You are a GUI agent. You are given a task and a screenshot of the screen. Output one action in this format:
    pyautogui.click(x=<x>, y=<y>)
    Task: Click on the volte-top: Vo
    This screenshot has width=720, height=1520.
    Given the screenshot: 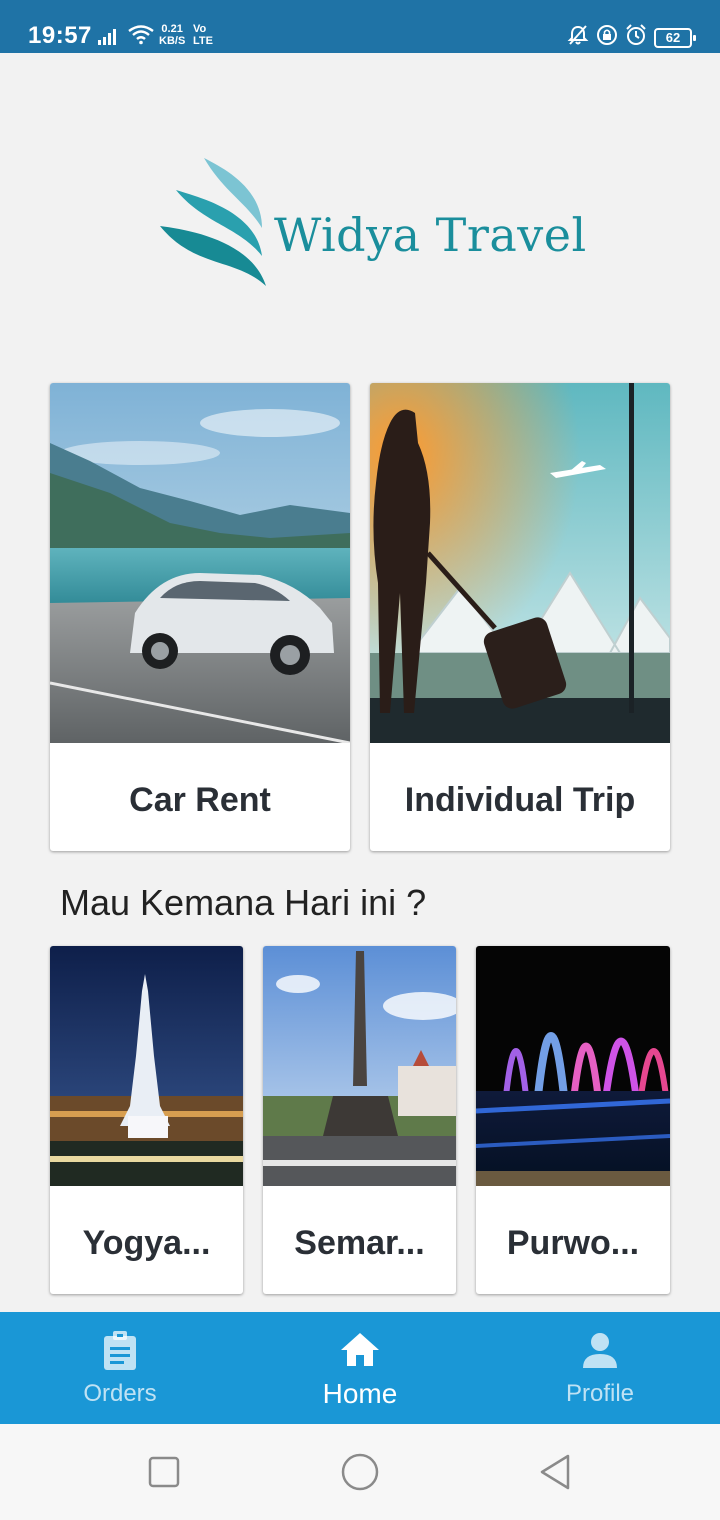 What is the action you would take?
    pyautogui.click(x=200, y=29)
    